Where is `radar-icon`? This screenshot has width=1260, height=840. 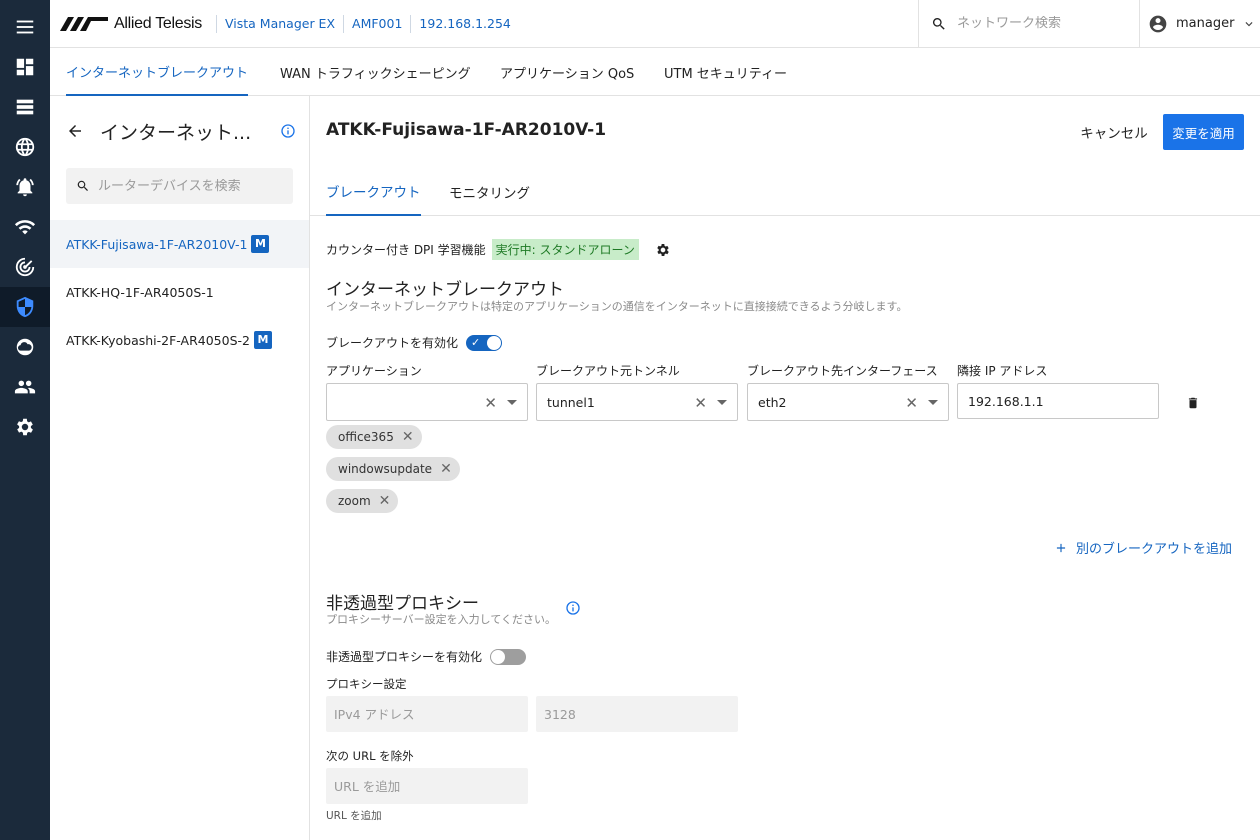 radar-icon is located at coordinates (25, 267).